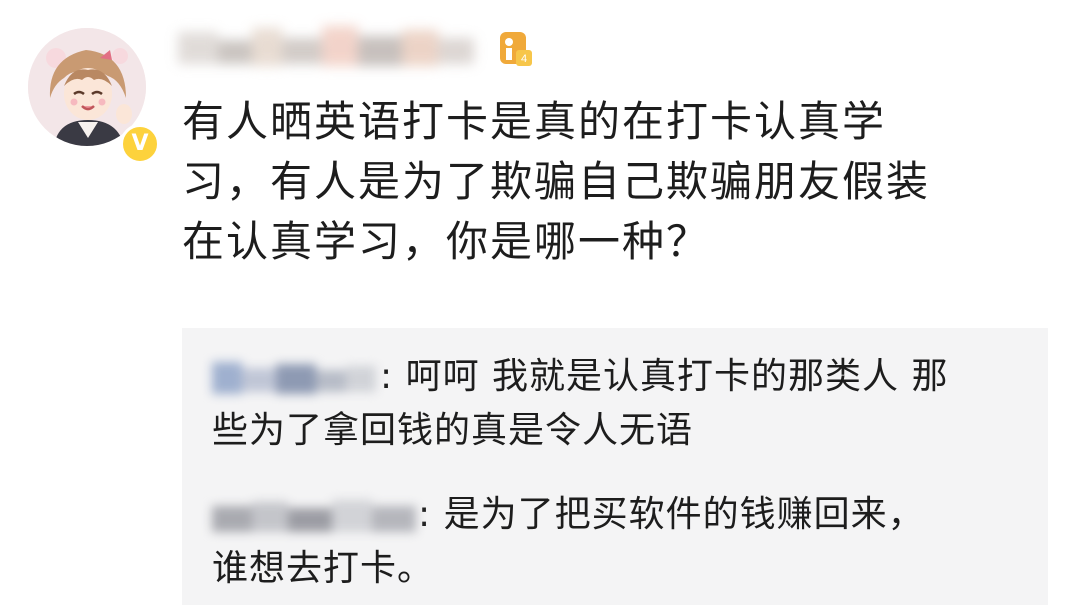 This screenshot has height=605, width=1080. I want to click on comment-item: : 呵呵 我就是认真打卡的那类人 那 些为了拿回钱的真是令人无语, so click(622, 404).